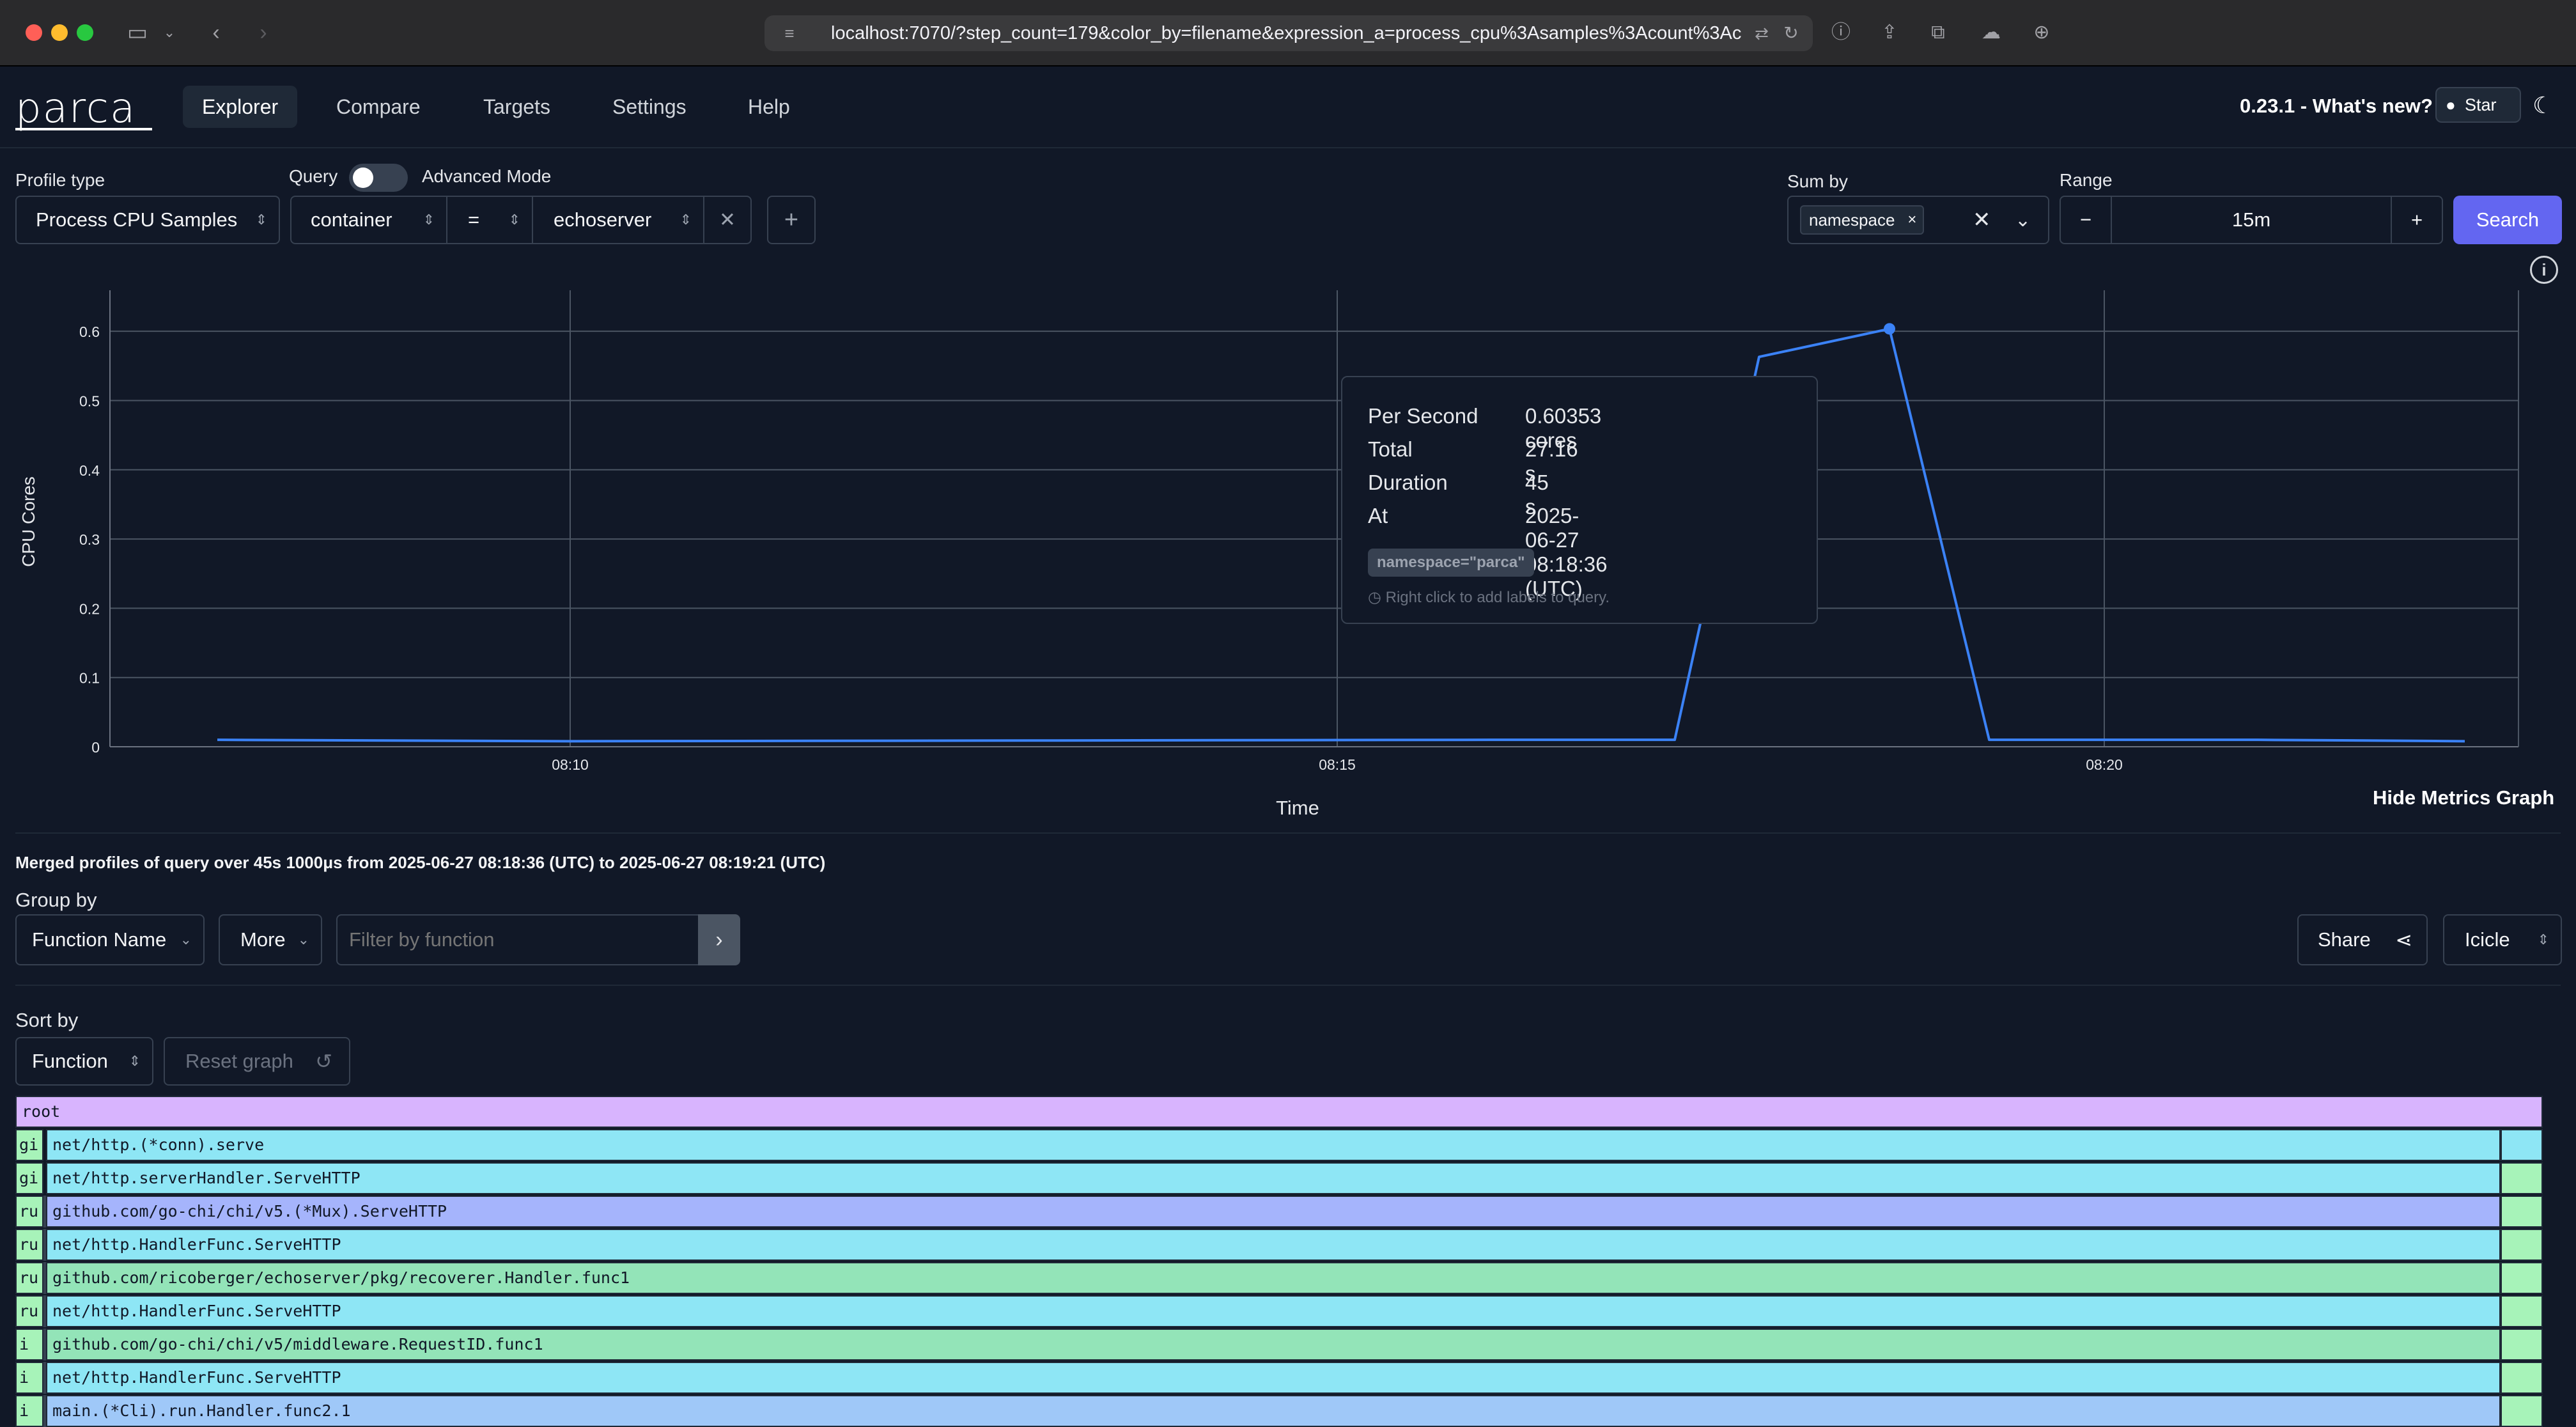 The width and height of the screenshot is (2576, 1427). Describe the element at coordinates (1982, 220) in the screenshot. I see `clear-icon: ✕` at that location.